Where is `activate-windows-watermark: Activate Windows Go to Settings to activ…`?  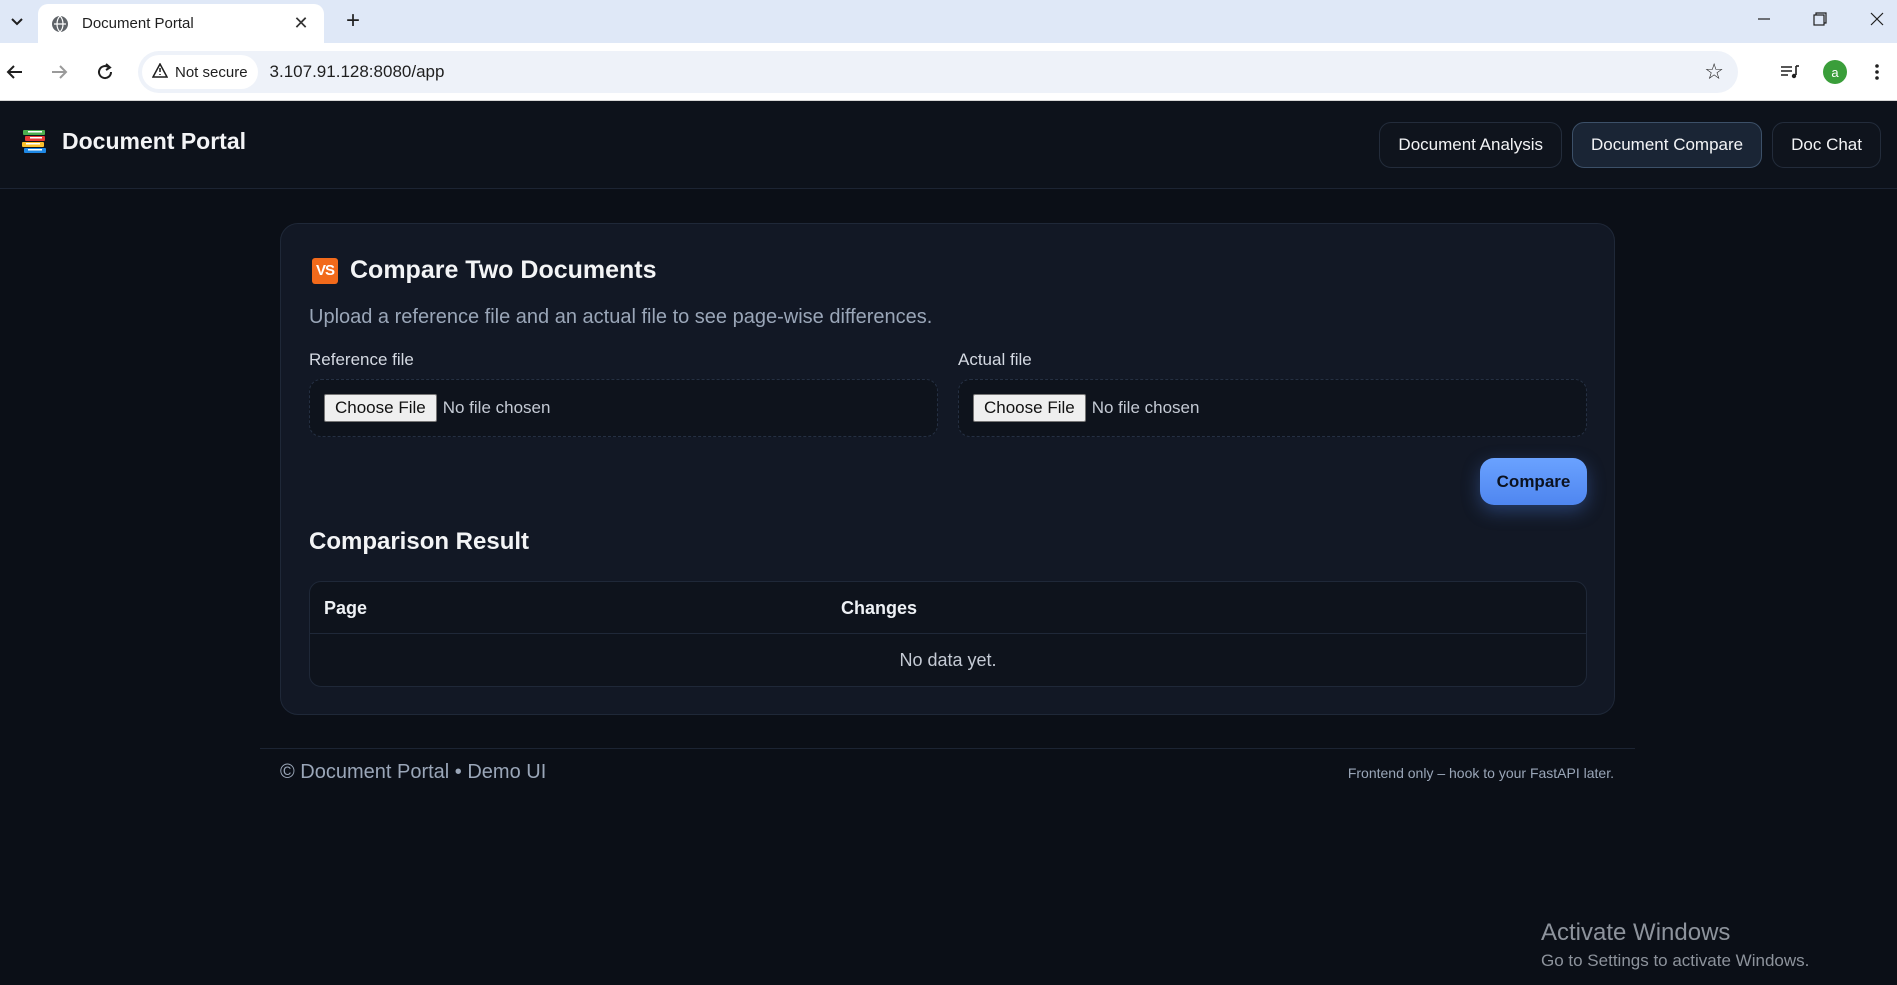
activate-windows-watermark: Activate Windows Go to Settings to activ… is located at coordinates (1675, 945).